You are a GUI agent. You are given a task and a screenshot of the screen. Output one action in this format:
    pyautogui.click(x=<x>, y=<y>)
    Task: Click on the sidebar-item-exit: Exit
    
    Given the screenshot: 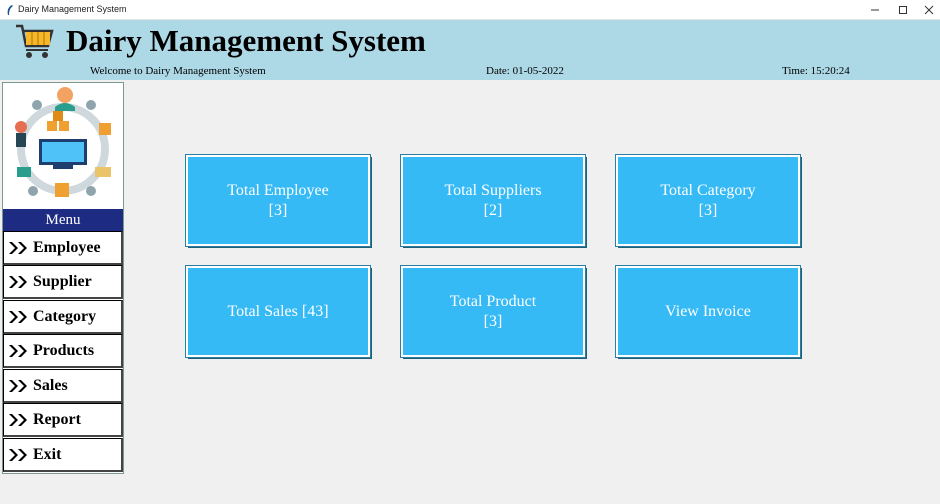 What is the action you would take?
    pyautogui.click(x=63, y=455)
    